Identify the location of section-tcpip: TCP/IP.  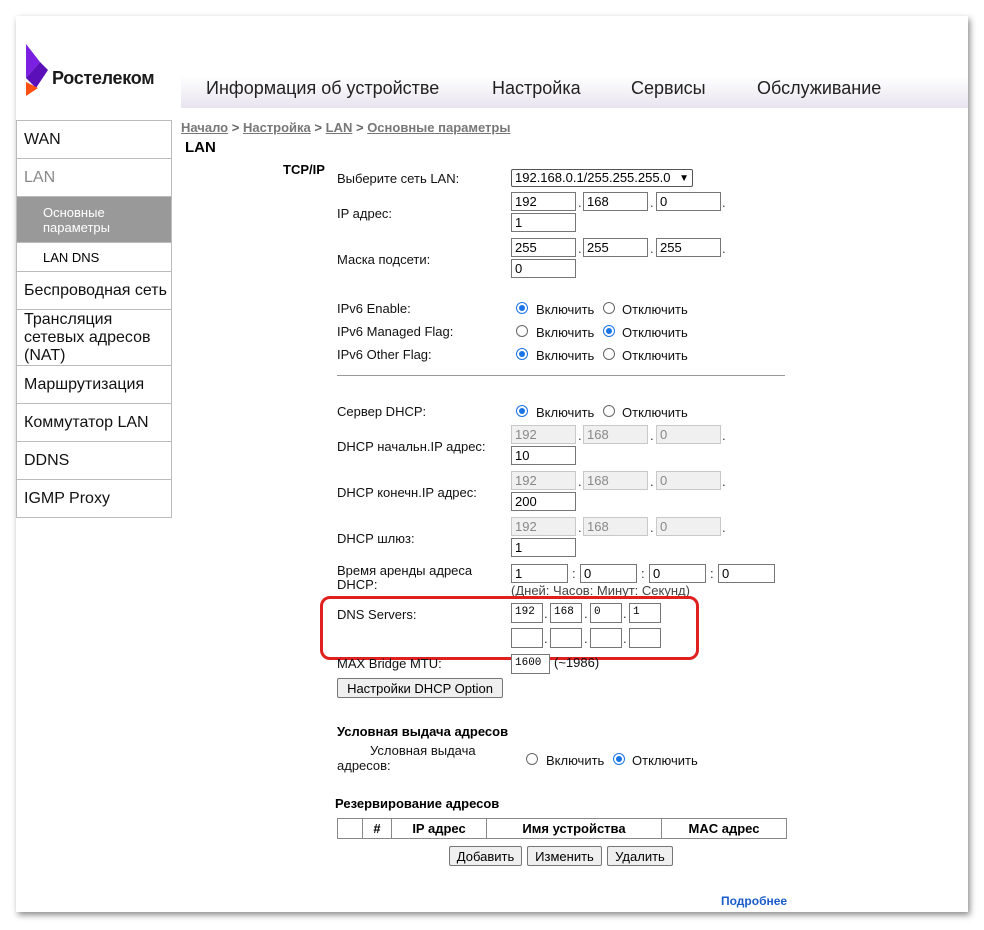
(304, 169).